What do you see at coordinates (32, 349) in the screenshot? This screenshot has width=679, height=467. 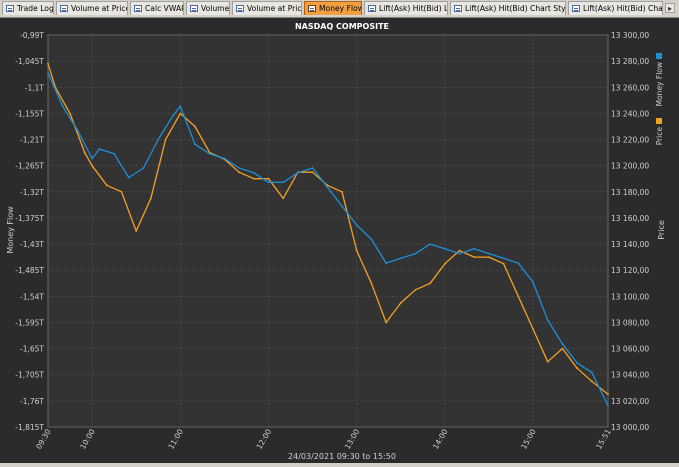 I see `y-left-tick-label: -1,65T` at bounding box center [32, 349].